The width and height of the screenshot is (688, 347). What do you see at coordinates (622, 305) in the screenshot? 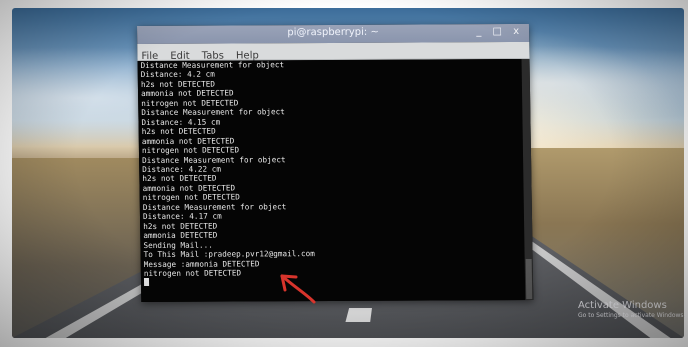
I see `watermark-title: Activate Windows` at bounding box center [622, 305].